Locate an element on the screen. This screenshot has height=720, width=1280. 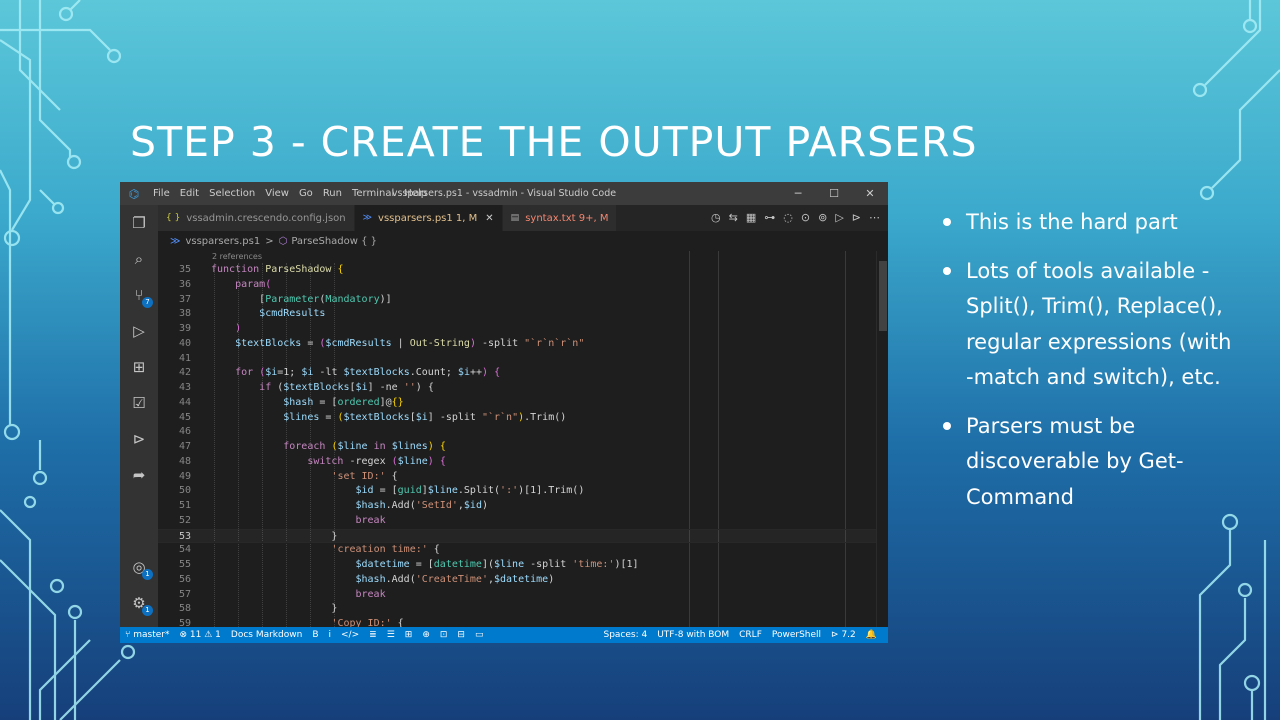
indentation-status: Spaces: 4 is located at coordinates (625, 635).